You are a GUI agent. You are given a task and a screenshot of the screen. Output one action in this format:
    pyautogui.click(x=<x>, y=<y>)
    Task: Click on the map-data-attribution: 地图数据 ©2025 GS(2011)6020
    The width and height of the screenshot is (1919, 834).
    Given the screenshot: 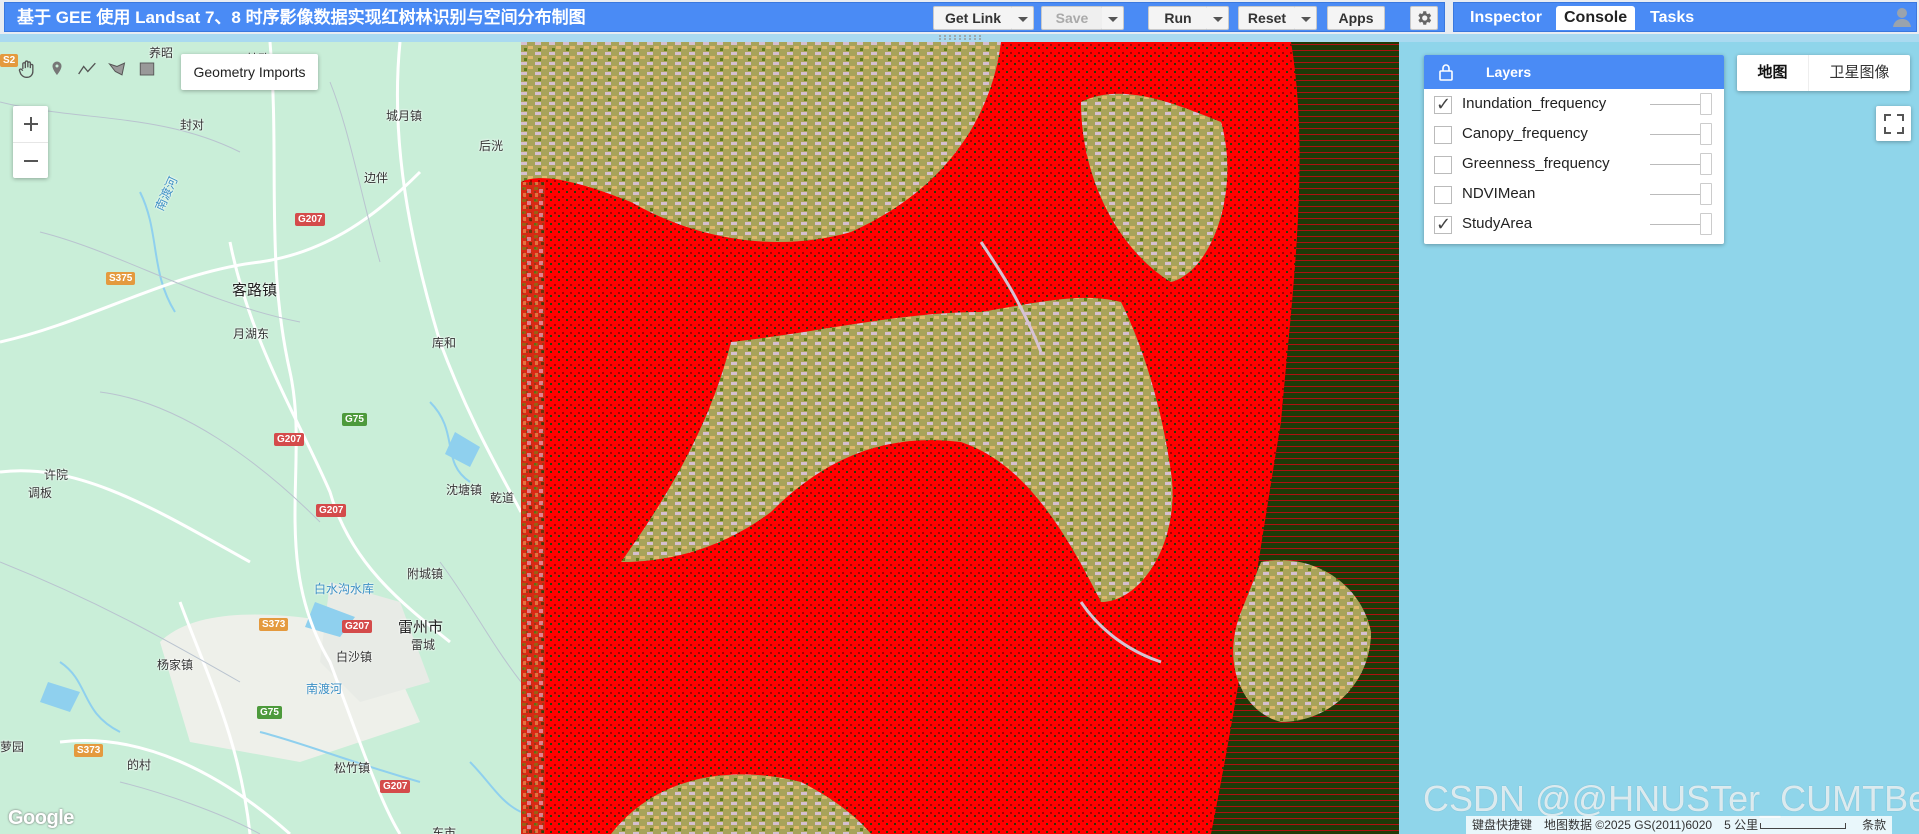 What is the action you would take?
    pyautogui.click(x=1628, y=825)
    